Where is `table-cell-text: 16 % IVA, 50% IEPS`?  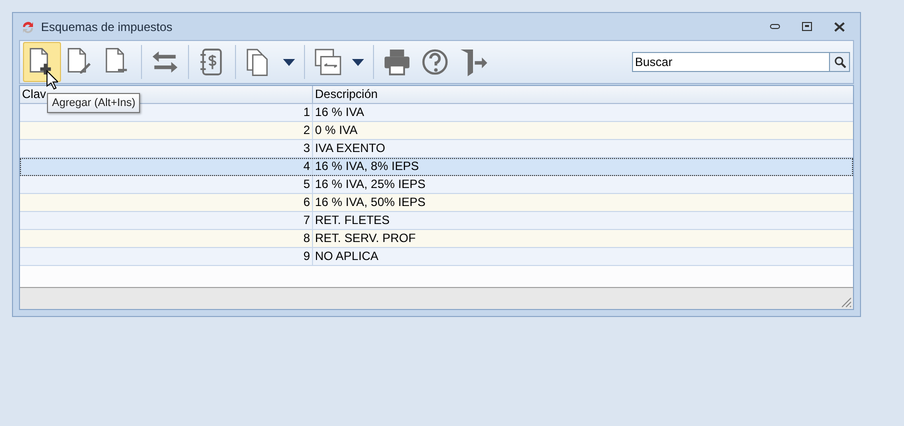
table-cell-text: 16 % IVA, 50% IEPS is located at coordinates (370, 202).